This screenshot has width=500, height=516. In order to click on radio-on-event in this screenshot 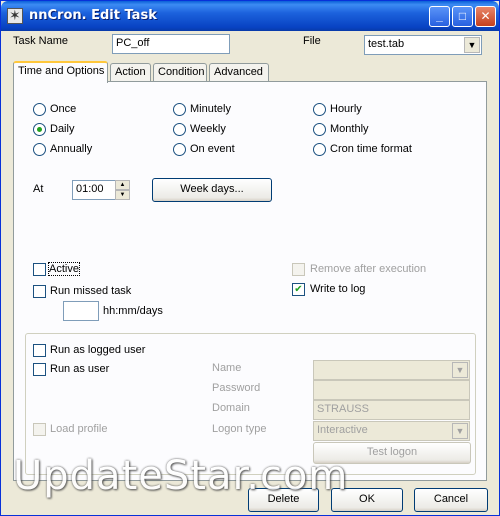, I will do `click(179, 149)`.